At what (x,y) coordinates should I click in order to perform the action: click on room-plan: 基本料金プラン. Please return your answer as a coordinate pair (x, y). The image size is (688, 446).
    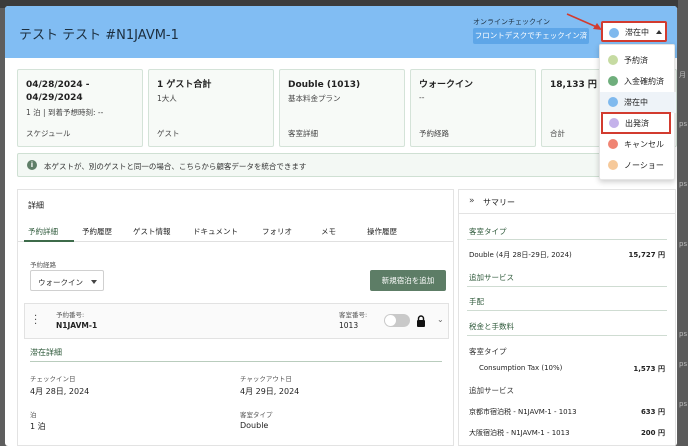
    Looking at the image, I should click on (314, 98).